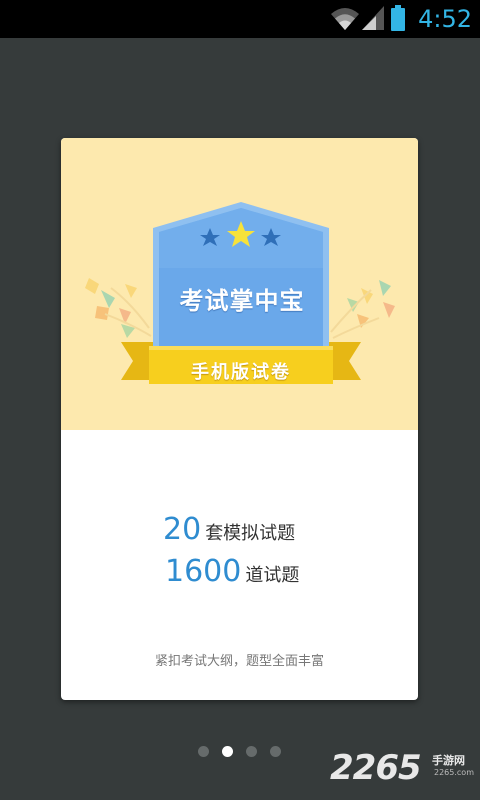 The width and height of the screenshot is (480, 800). I want to click on signal-icon, so click(373, 18).